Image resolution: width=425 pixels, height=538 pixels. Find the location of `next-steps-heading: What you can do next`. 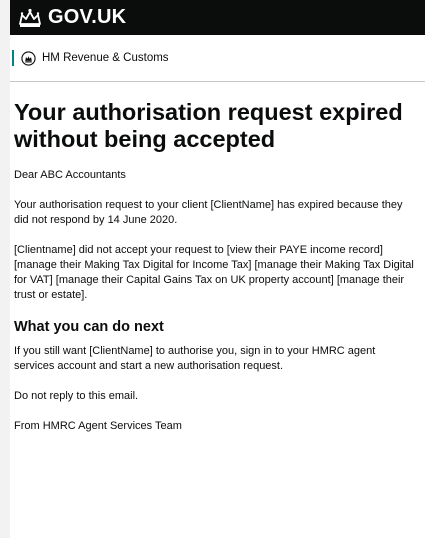

next-steps-heading: What you can do next is located at coordinates (89, 327).